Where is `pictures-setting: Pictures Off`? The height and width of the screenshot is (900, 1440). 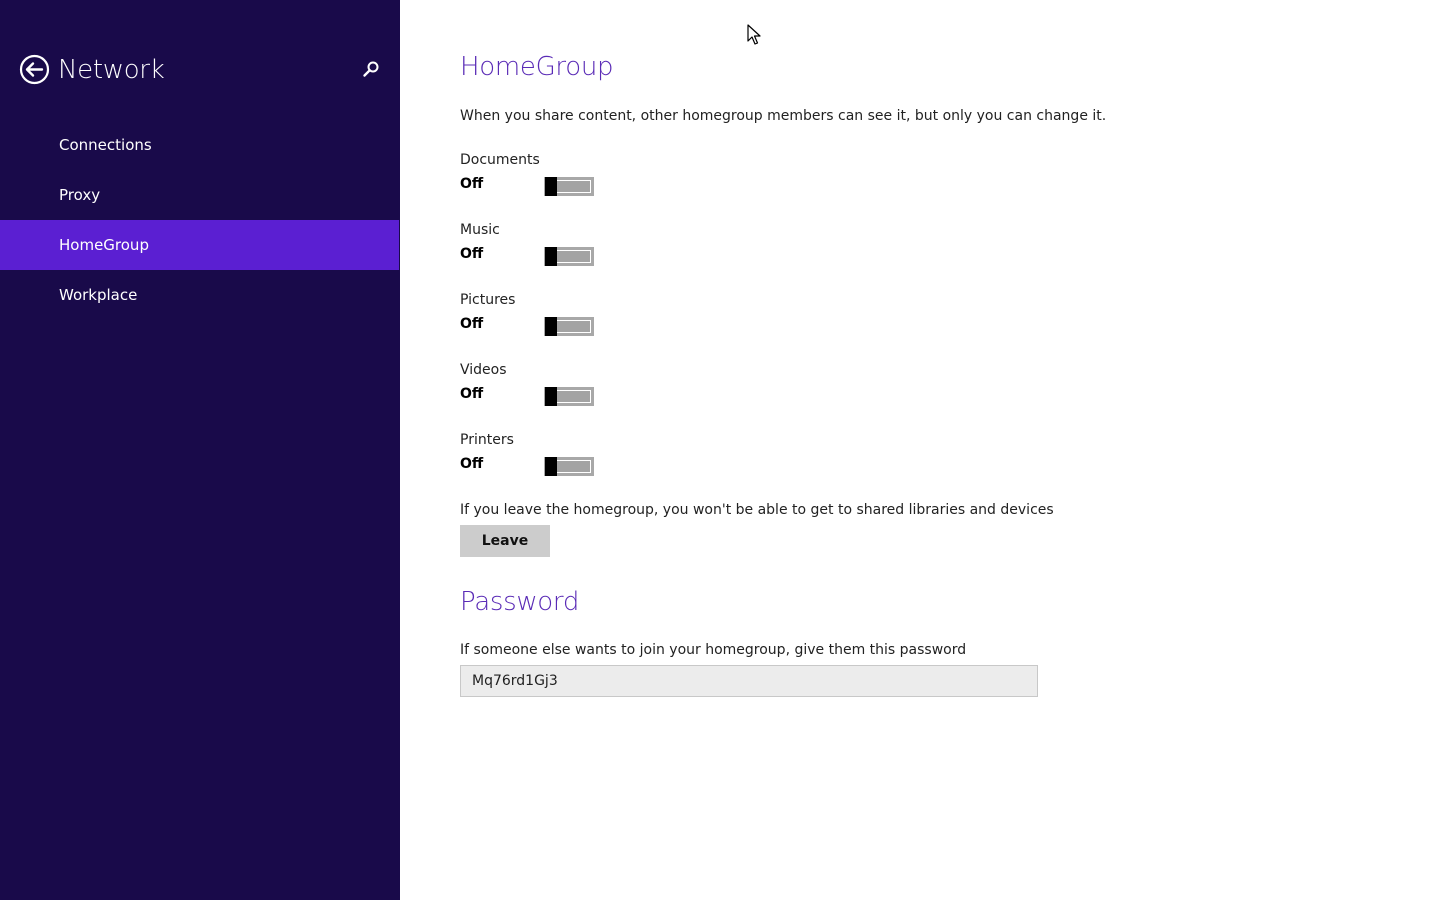 pictures-setting: Pictures Off is located at coordinates (560, 322).